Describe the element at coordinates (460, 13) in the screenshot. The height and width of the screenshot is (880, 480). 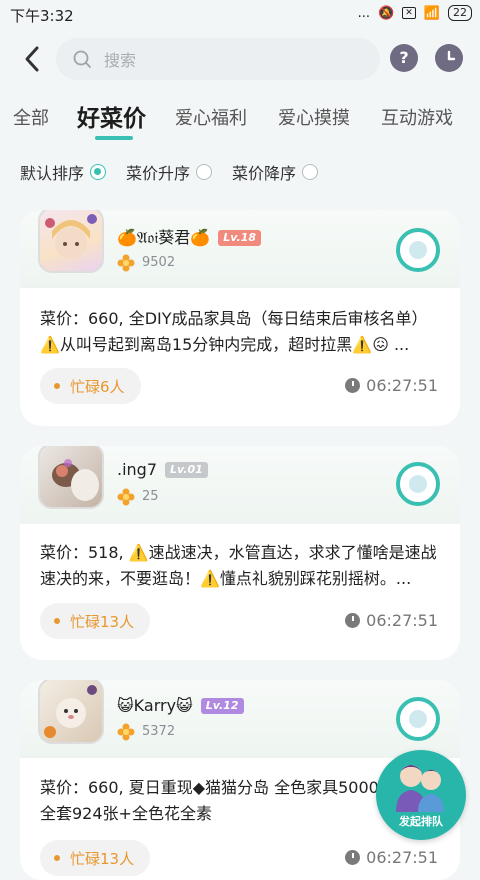
I see `battery-indicator: 22` at that location.